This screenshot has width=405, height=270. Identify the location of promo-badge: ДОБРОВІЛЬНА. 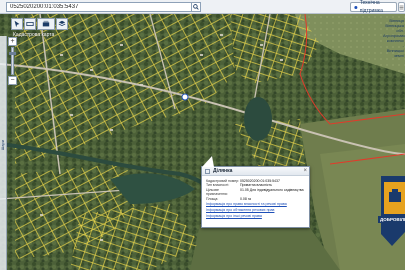
(391, 211).